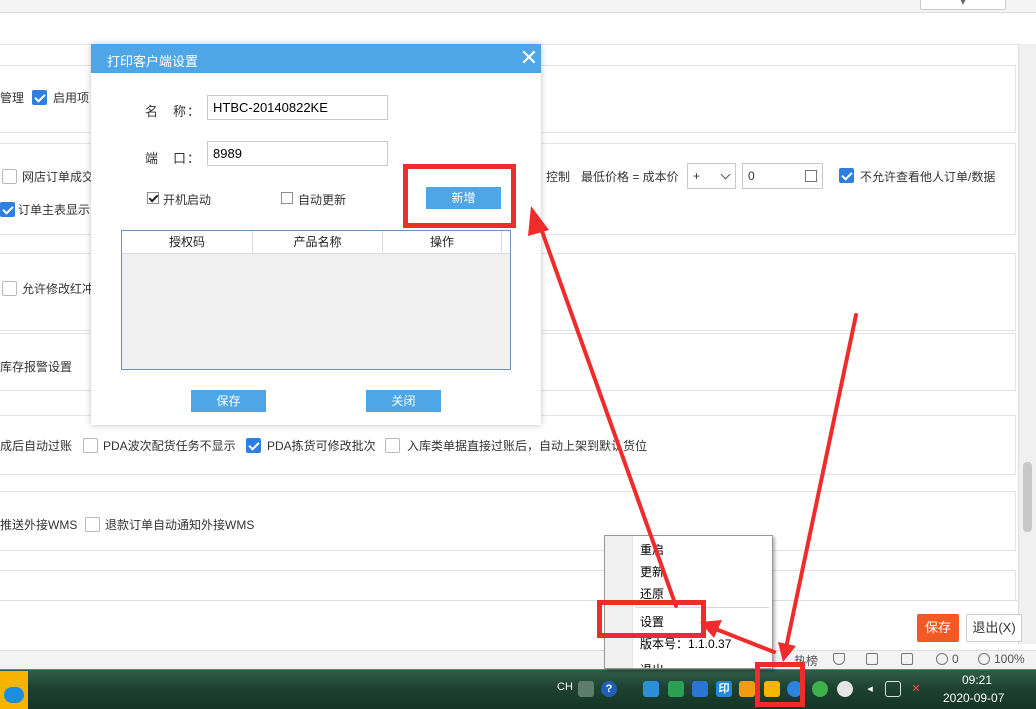  What do you see at coordinates (676, 689) in the screenshot?
I see `drive-icon` at bounding box center [676, 689].